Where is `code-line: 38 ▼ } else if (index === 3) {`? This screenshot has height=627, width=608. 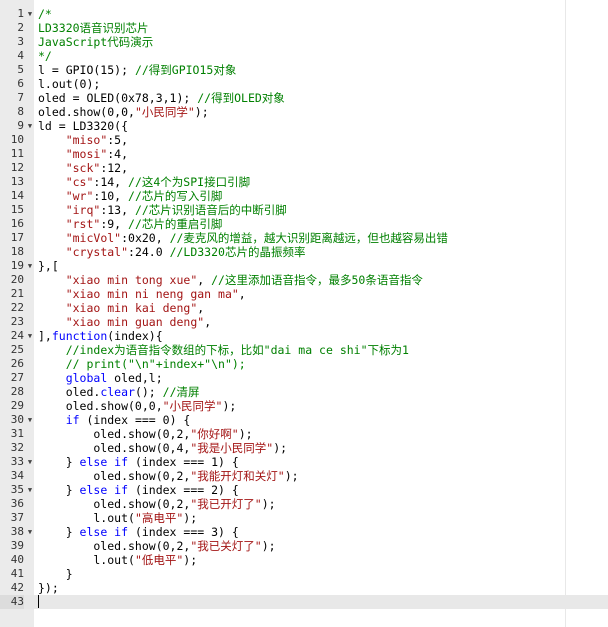 code-line: 38 ▼ } else if (index === 3) { is located at coordinates (304, 532).